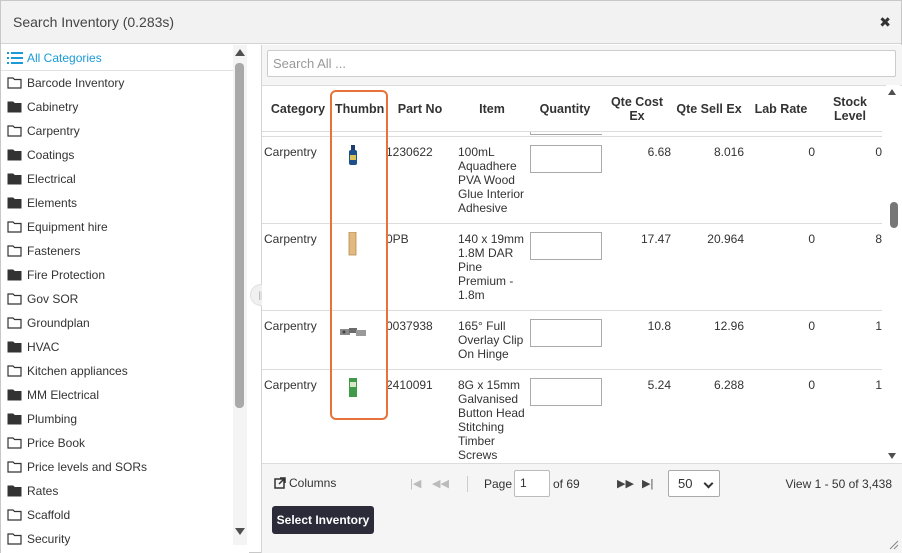 This screenshot has height=553, width=902. I want to click on sidebar-item-label: All Categories, so click(64, 57).